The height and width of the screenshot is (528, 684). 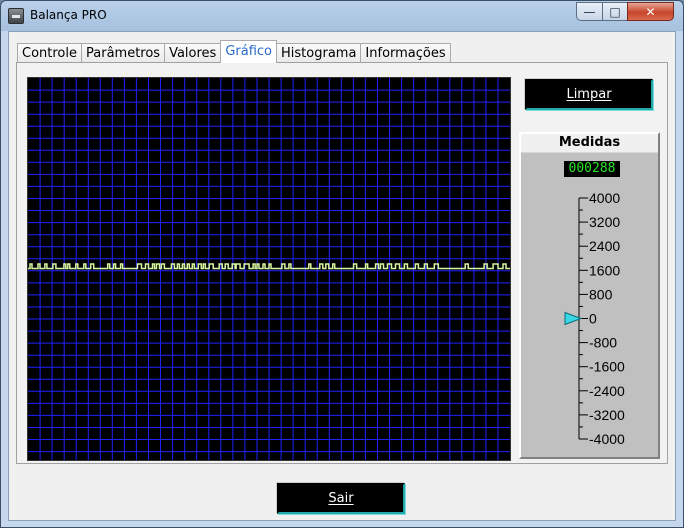 What do you see at coordinates (68, 15) in the screenshot?
I see `window-title: Balança PRO` at bounding box center [68, 15].